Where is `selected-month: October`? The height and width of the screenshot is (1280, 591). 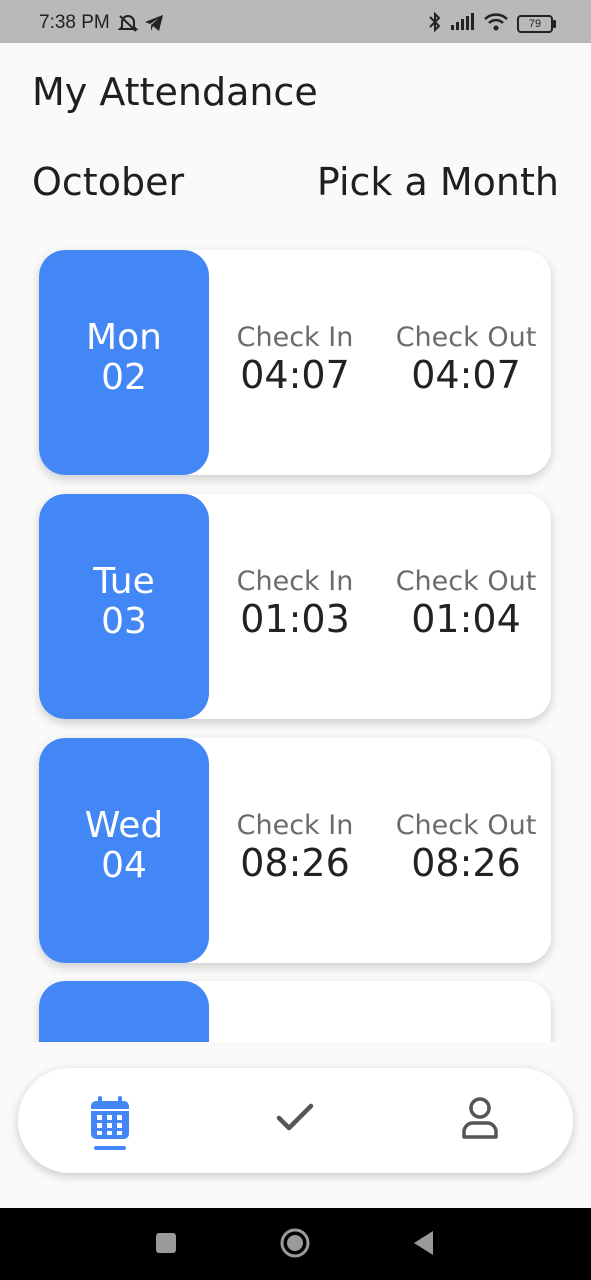 selected-month: October is located at coordinates (108, 182).